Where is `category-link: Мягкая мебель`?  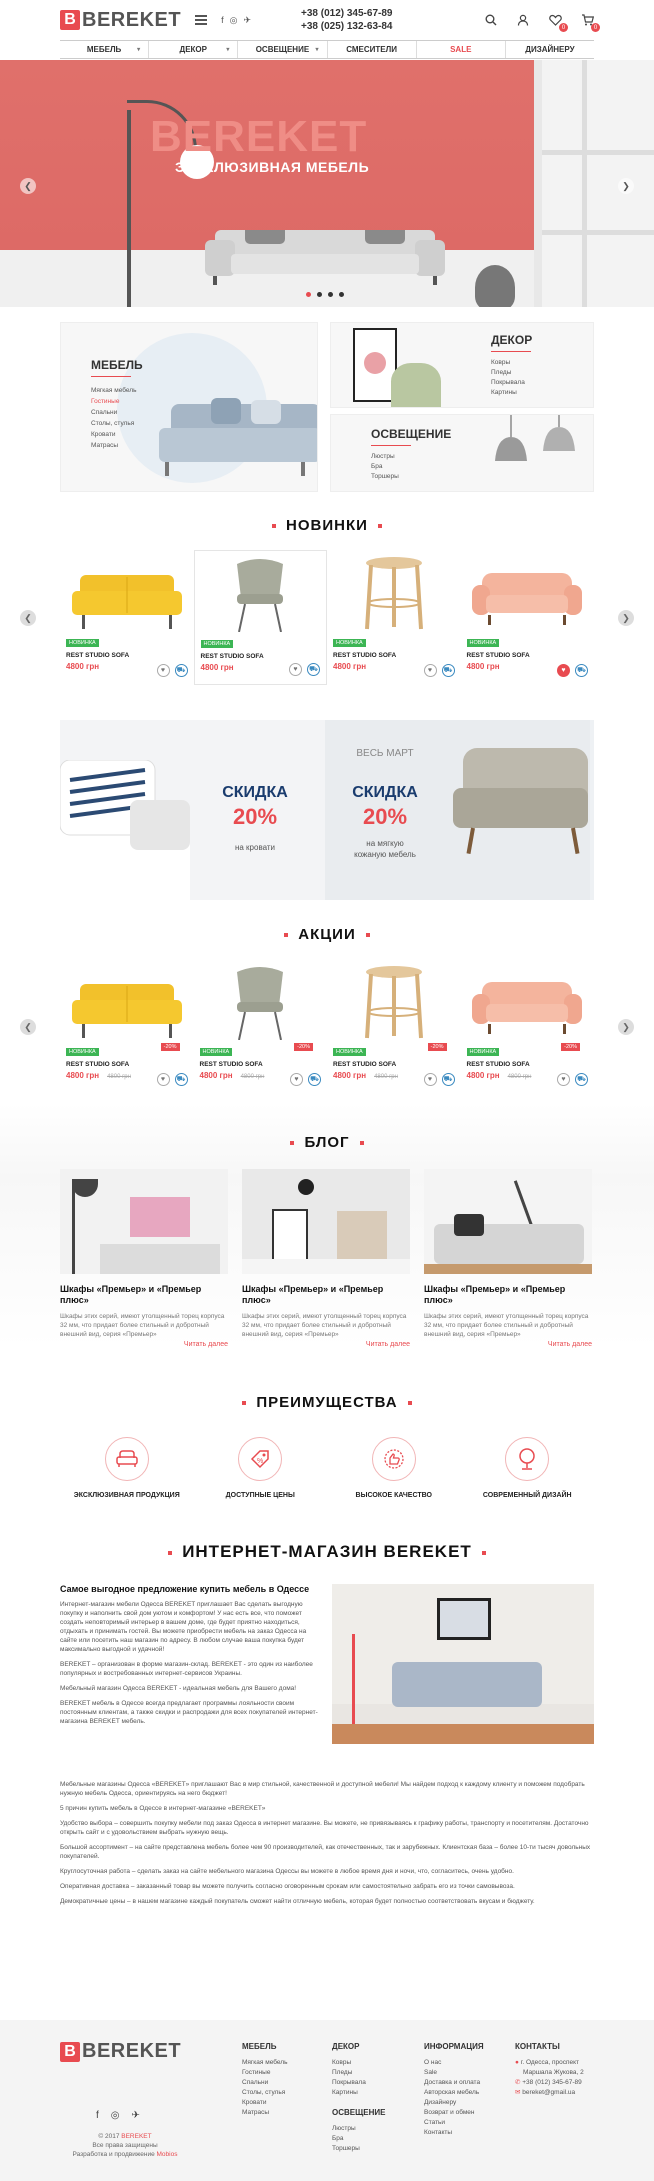
category-link: Мягкая мебель is located at coordinates (117, 390).